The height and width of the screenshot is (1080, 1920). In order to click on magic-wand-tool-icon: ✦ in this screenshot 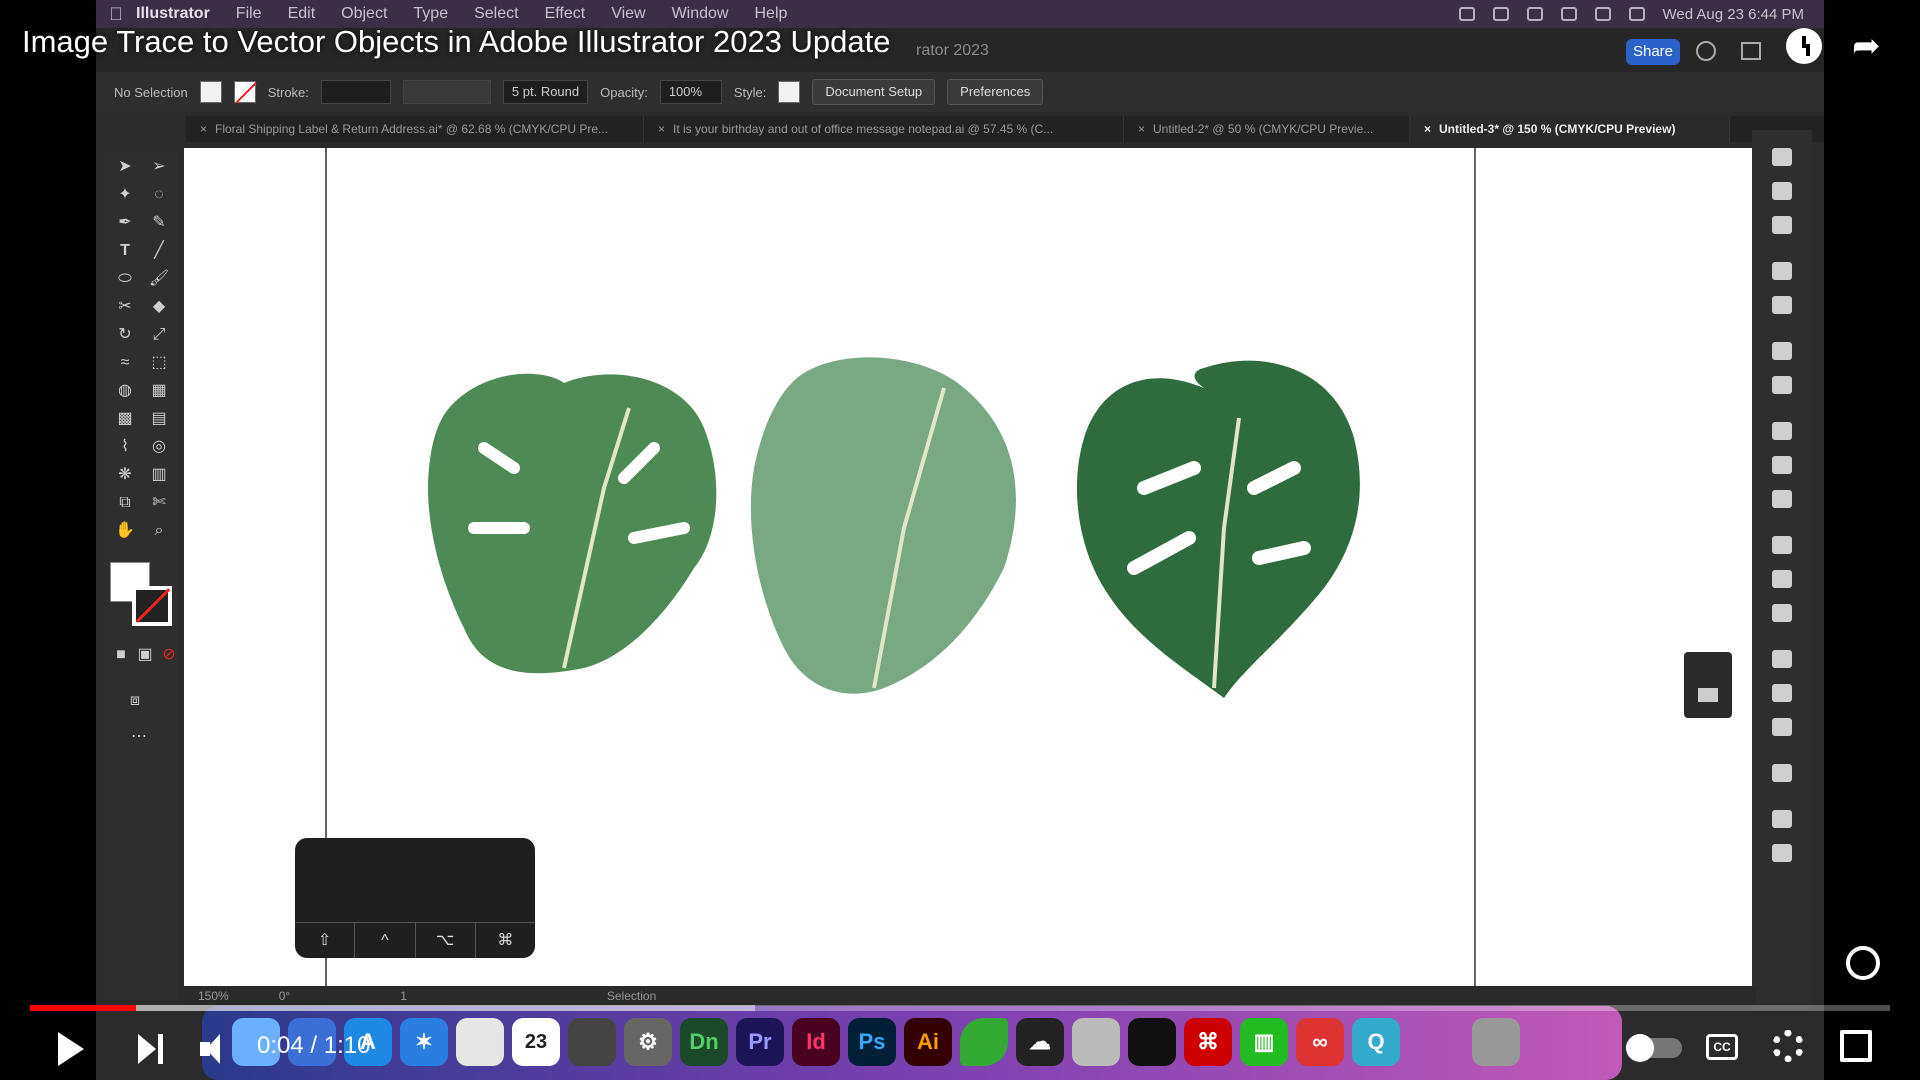, I will do `click(125, 195)`.